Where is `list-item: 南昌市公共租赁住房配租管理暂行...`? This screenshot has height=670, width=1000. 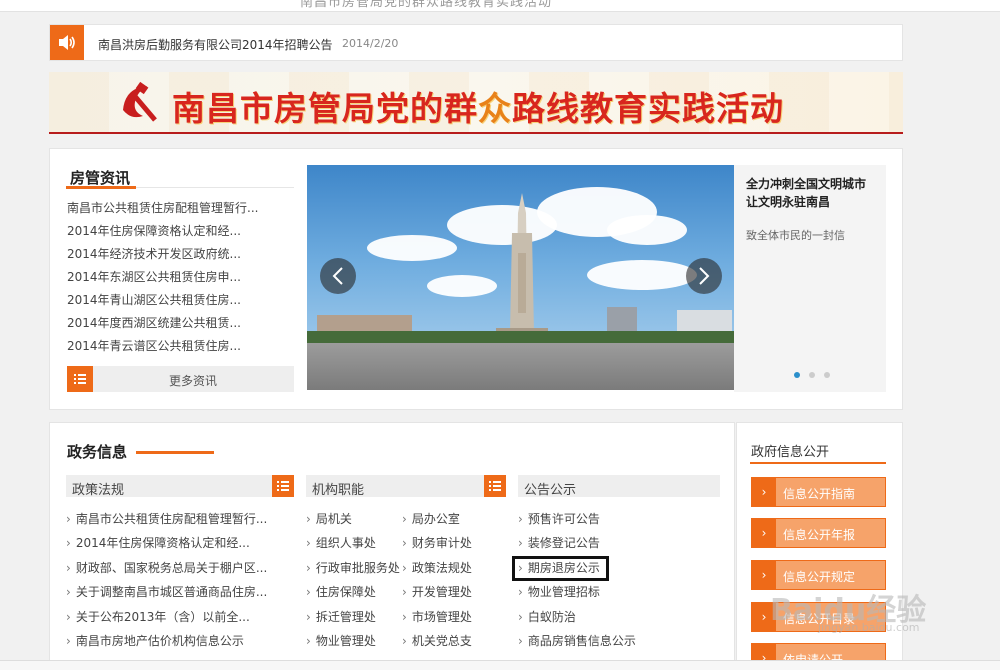 list-item: 南昌市公共租赁住房配租管理暂行... is located at coordinates (166, 519).